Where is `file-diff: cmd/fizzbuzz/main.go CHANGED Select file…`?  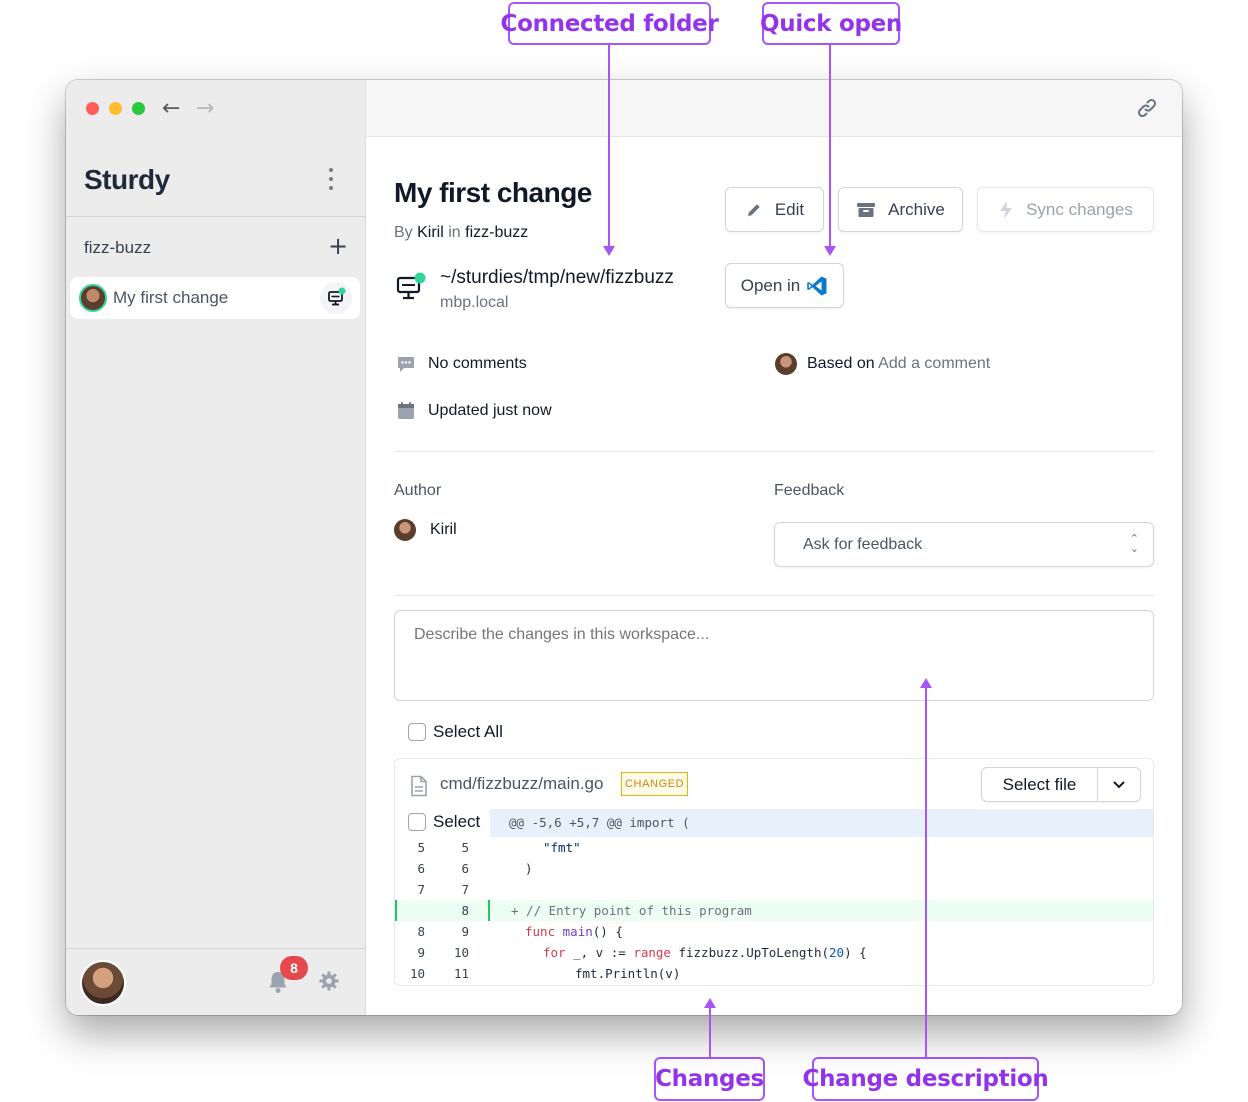 file-diff: cmd/fizzbuzz/main.go CHANGED Select file… is located at coordinates (774, 872).